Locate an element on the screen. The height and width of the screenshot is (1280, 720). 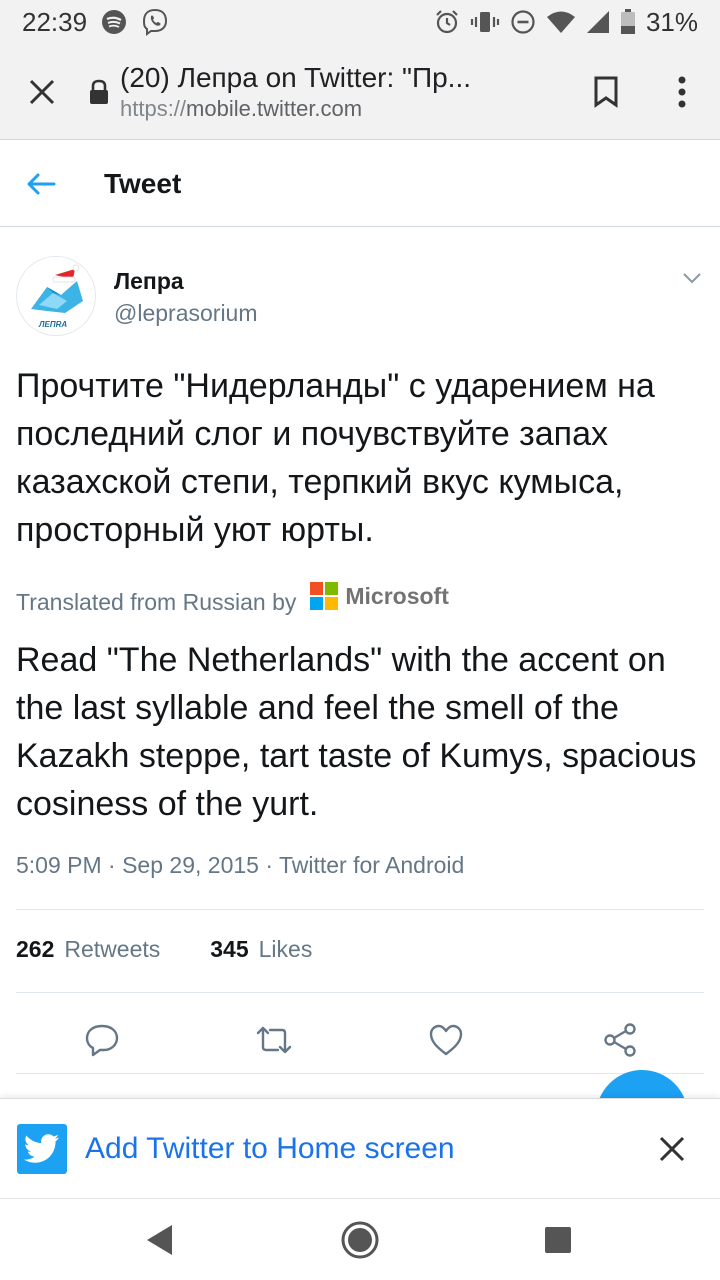
lepra-logo-icon: ЛЕПRA is located at coordinates (56, 296).